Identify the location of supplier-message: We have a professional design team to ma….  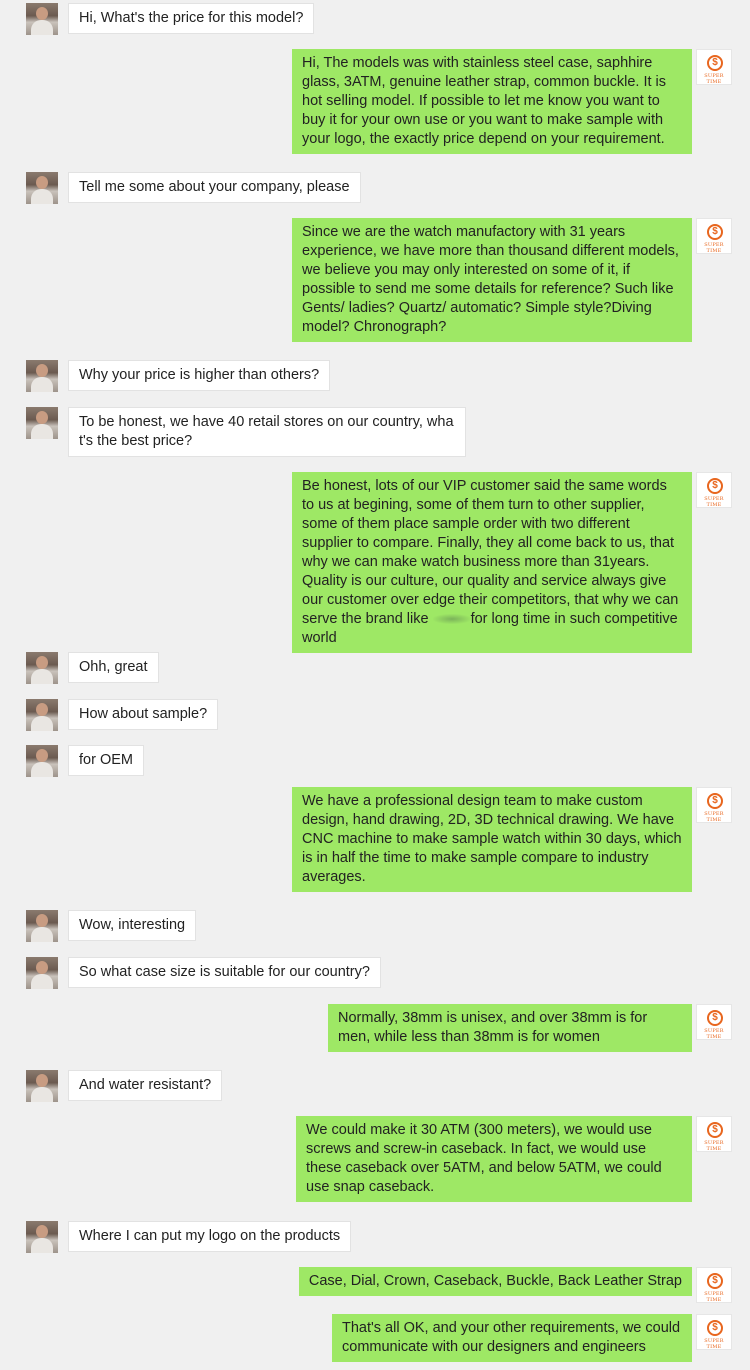
(492, 839).